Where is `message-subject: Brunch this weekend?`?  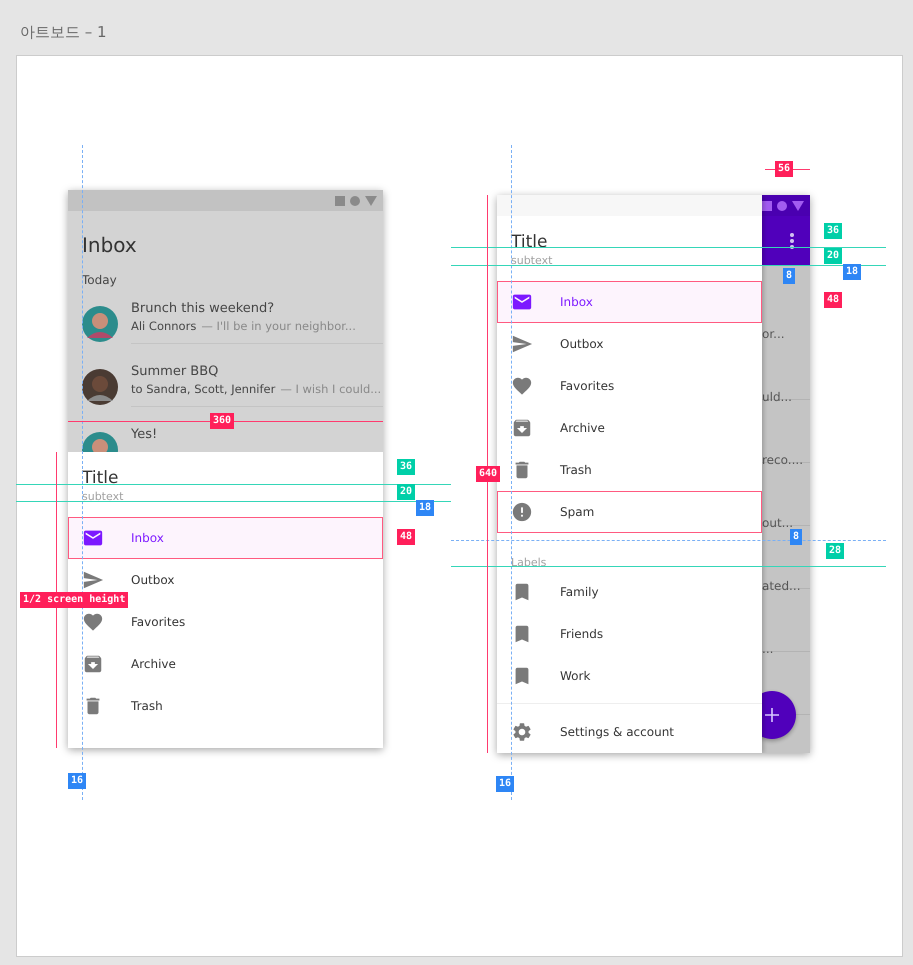 message-subject: Brunch this weekend? is located at coordinates (203, 309).